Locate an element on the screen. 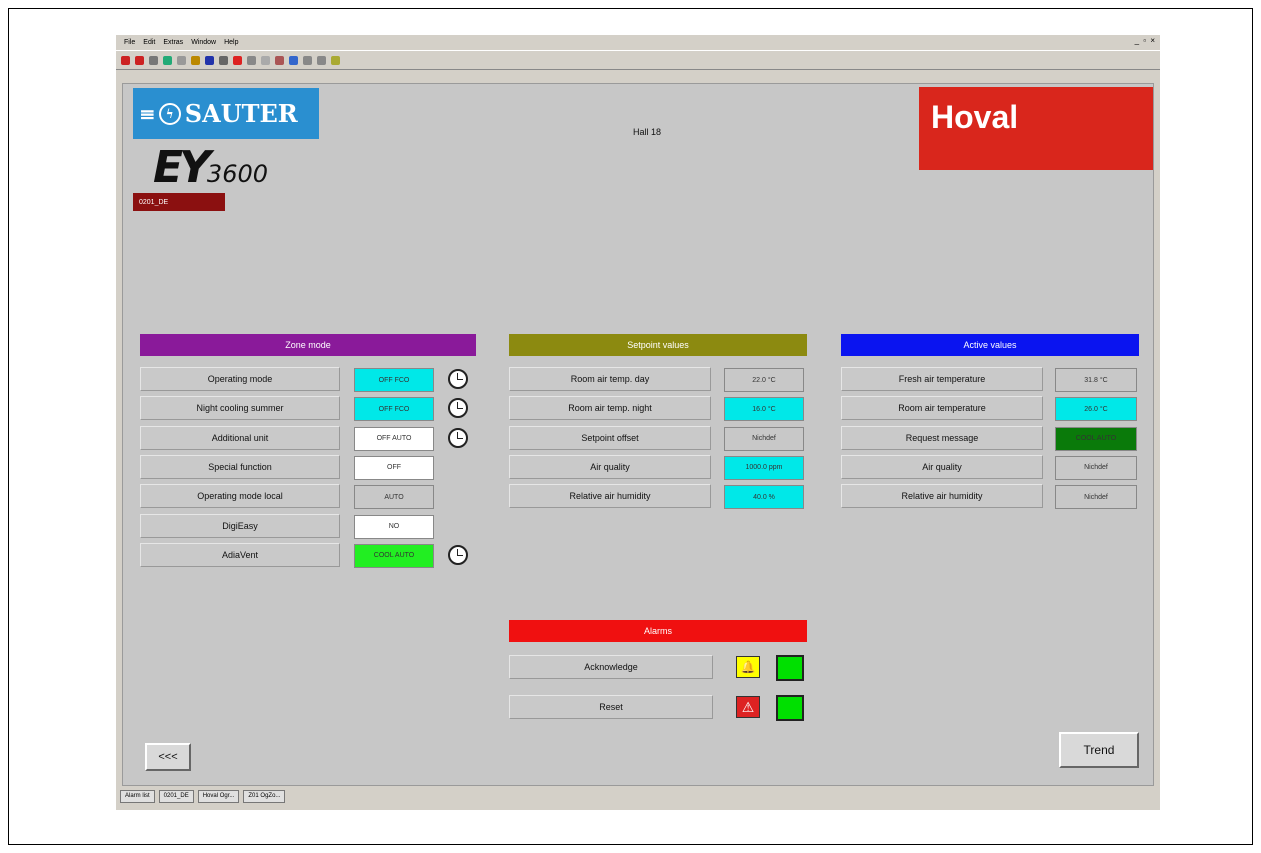 The height and width of the screenshot is (853, 1261). zone-mode-row-label: DigiEasy is located at coordinates (240, 525).